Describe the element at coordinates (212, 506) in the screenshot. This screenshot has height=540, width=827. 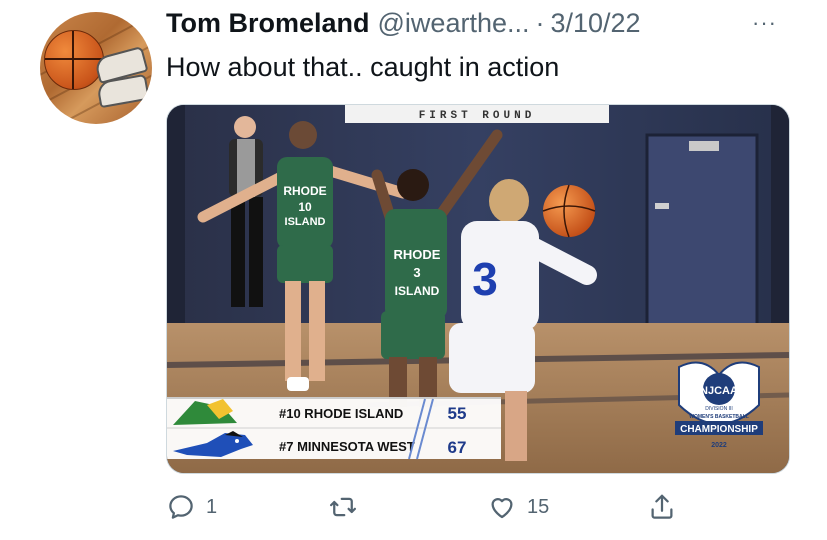
I see `reply-count: 1` at that location.